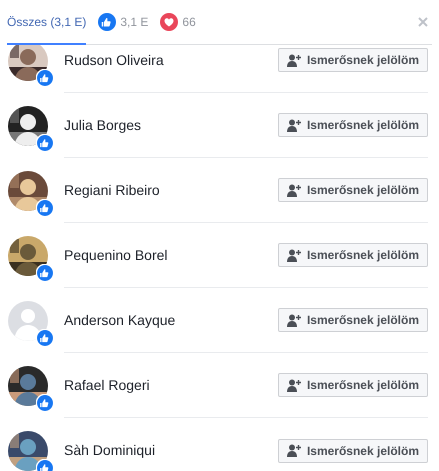 This screenshot has width=439, height=471. Describe the element at coordinates (28, 320) in the screenshot. I see `avatar-placeholder` at that location.